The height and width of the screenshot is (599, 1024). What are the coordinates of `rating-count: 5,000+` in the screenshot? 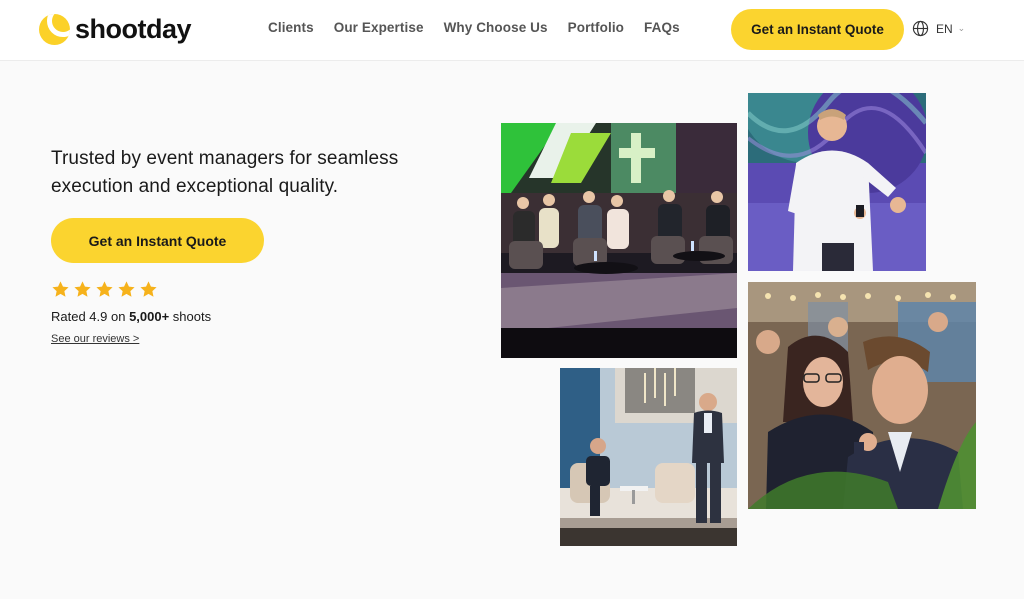 It's located at (149, 316).